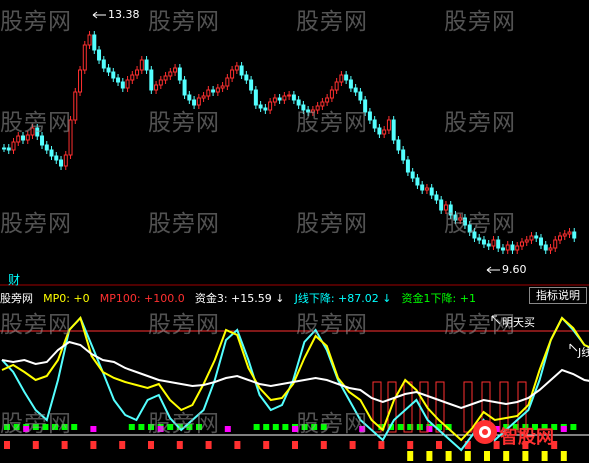 This screenshot has width=589, height=463. Describe the element at coordinates (438, 298) in the screenshot. I see `indicator-value-fund1: 资金1下降: +1` at that location.